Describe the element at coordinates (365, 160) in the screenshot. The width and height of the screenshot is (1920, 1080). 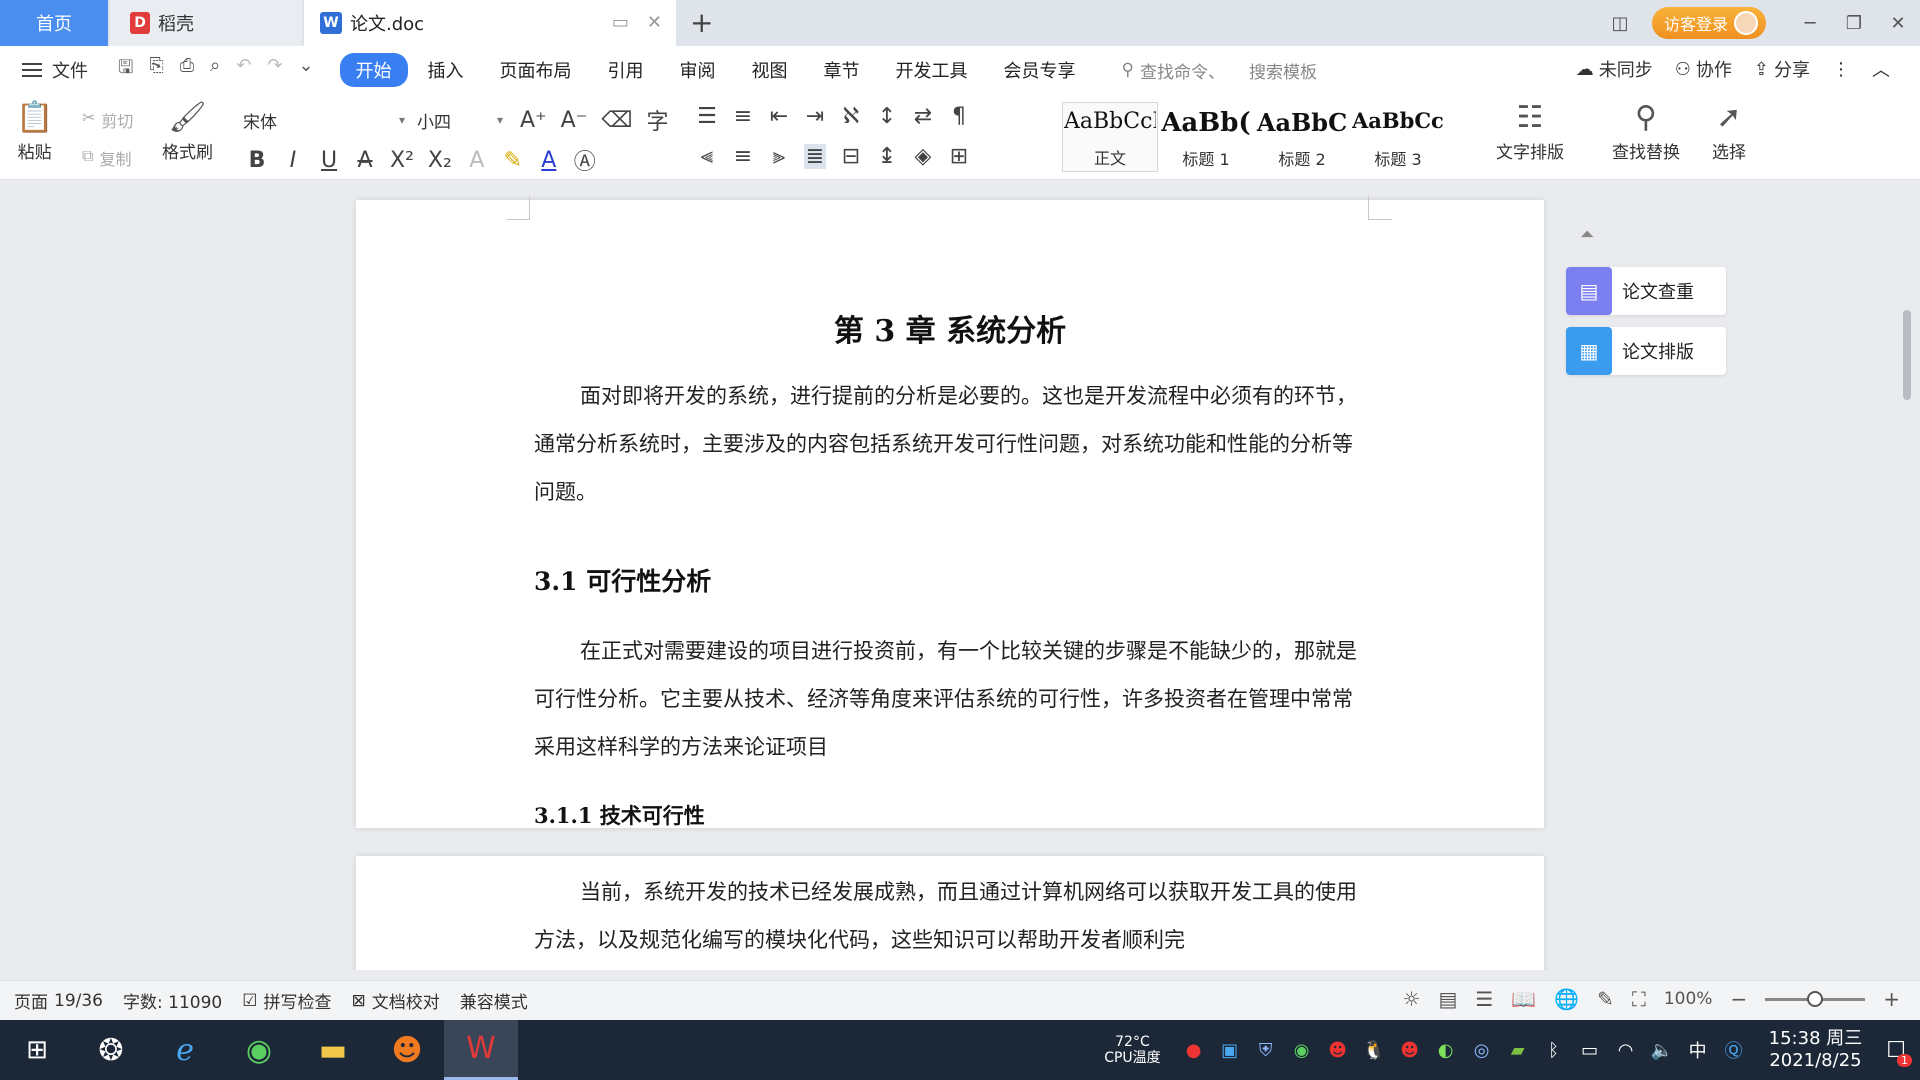
I see `strikethrough-icon: A` at that location.